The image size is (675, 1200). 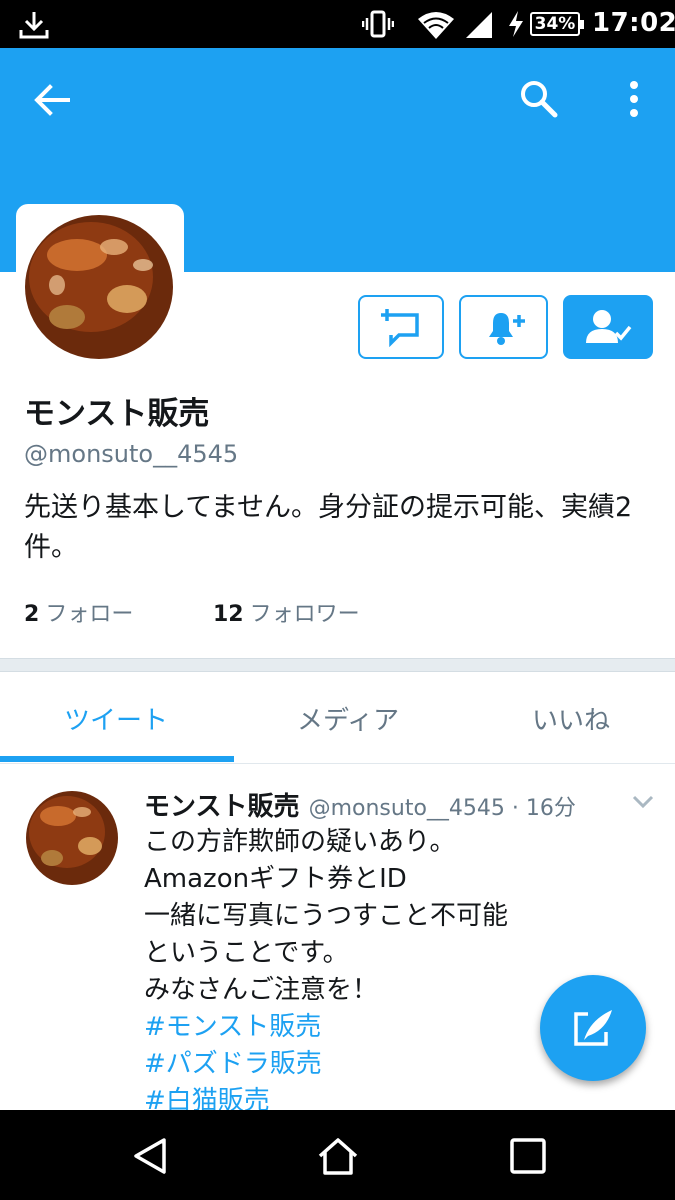 I want to click on follow-stats: 2 フォロー 12 フォロワー, so click(x=192, y=612).